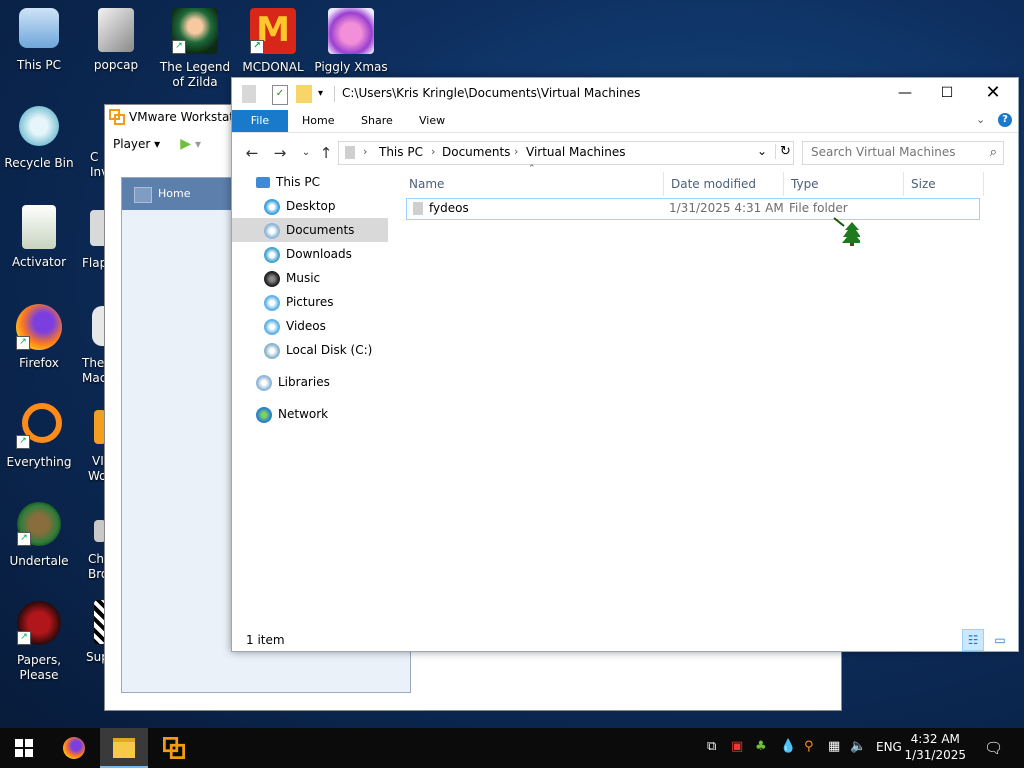 This screenshot has width=1024, height=768. Describe the element at coordinates (198, 144) in the screenshot. I see `play-dropdown-icon: ▾` at that location.